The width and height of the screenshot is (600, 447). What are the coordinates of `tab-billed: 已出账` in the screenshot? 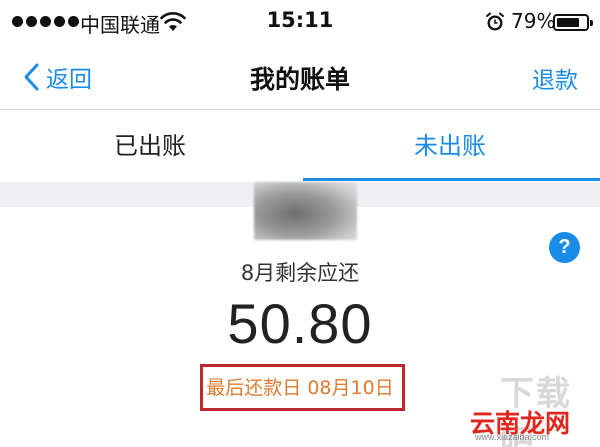 It's located at (150, 146).